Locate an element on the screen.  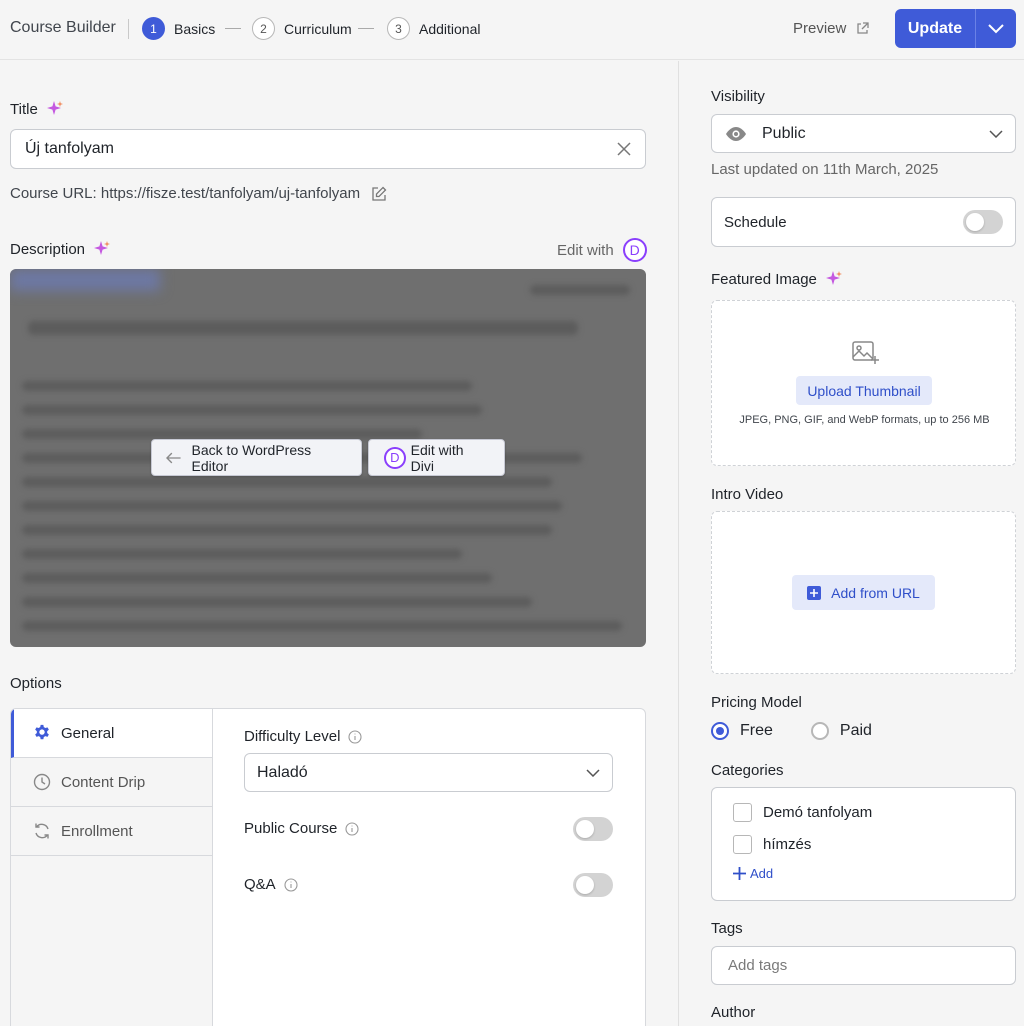
public-course-label: Public Course is located at coordinates (301, 828).